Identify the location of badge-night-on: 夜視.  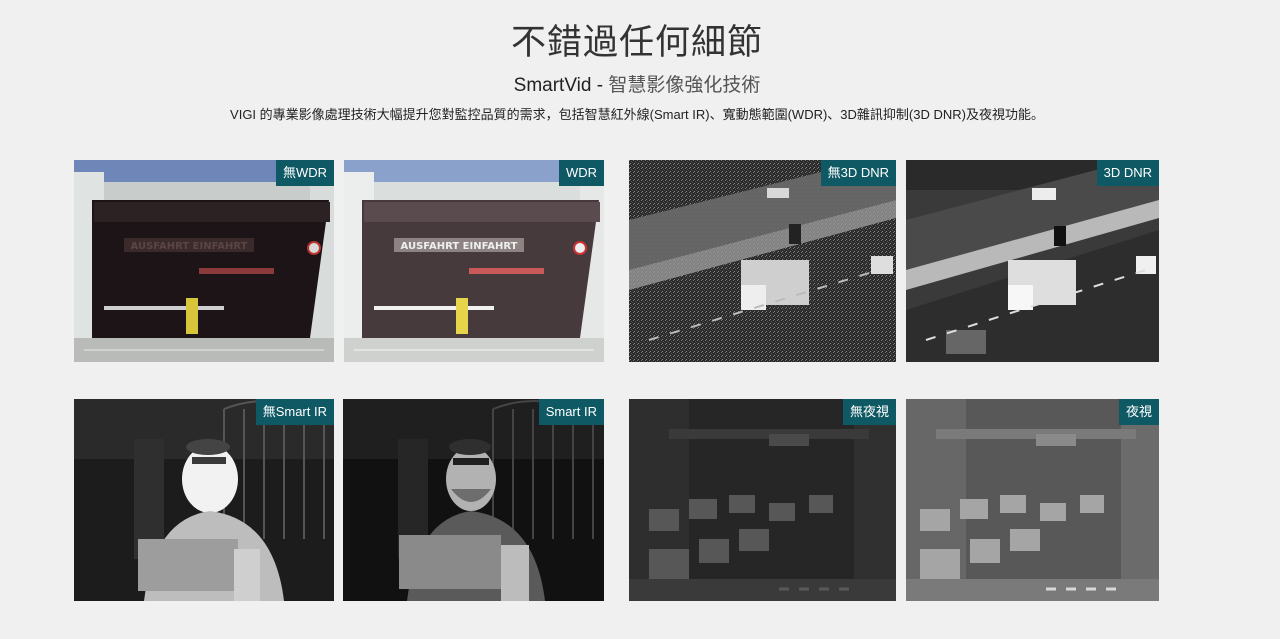
(1138, 412).